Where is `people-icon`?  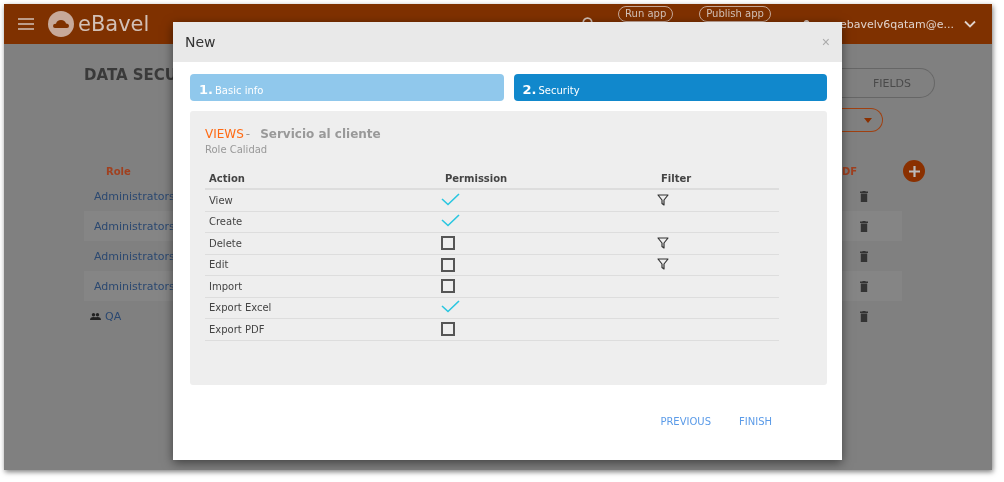 people-icon is located at coordinates (95, 316).